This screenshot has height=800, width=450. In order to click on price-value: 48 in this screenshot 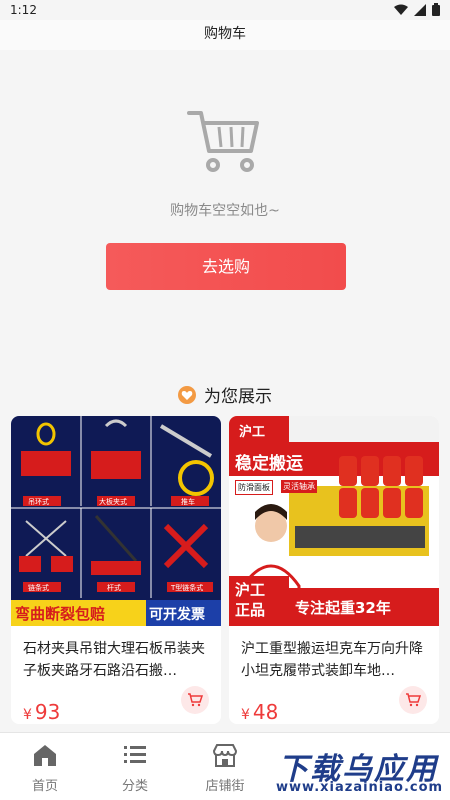, I will do `click(265, 712)`.